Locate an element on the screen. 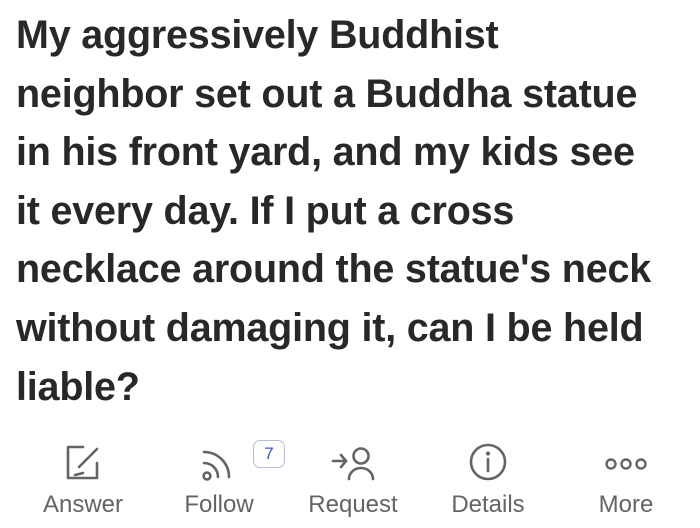 The image size is (700, 528). follow-count-badge: 7 is located at coordinates (269, 454).